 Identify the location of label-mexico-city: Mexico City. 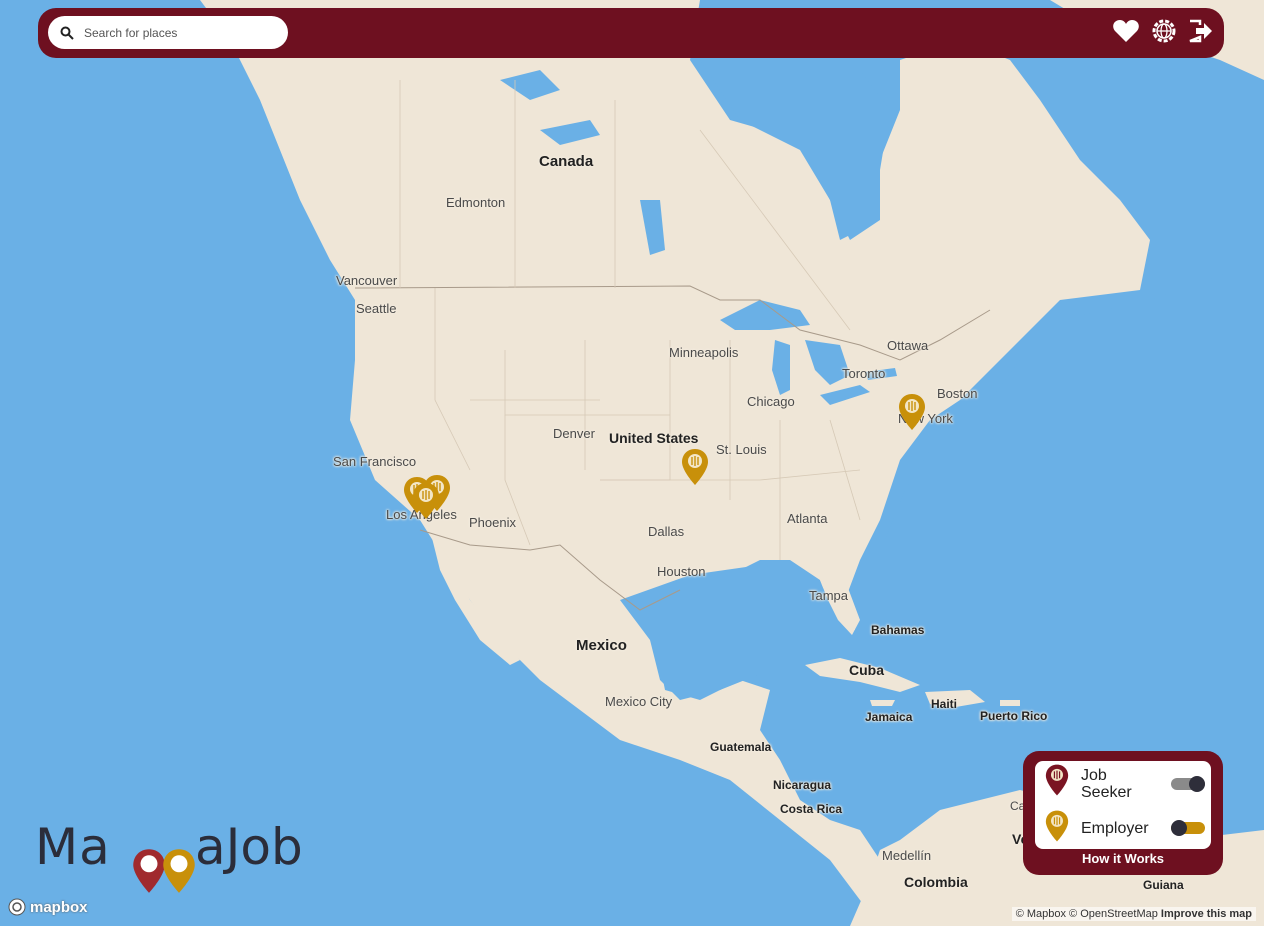
(639, 701).